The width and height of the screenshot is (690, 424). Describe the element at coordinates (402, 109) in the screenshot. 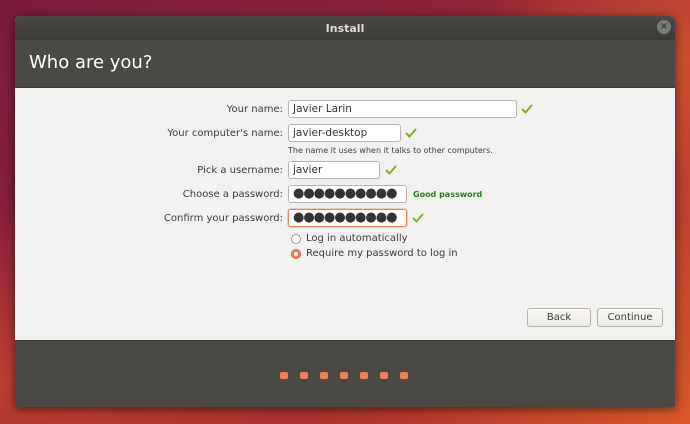

I see `name-field: Javier Larin` at that location.